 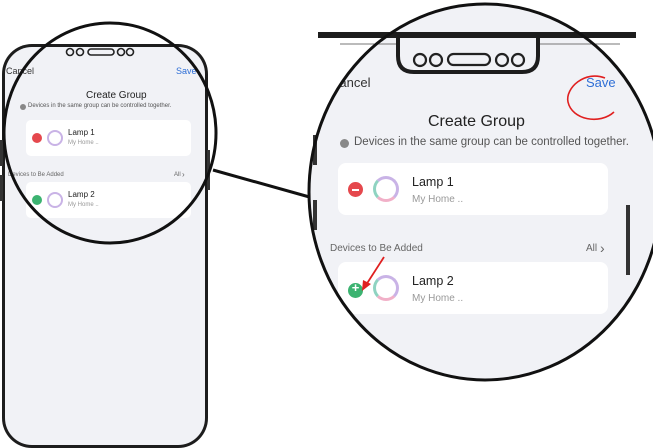 I want to click on annotation-arrow, so click(x=375, y=271).